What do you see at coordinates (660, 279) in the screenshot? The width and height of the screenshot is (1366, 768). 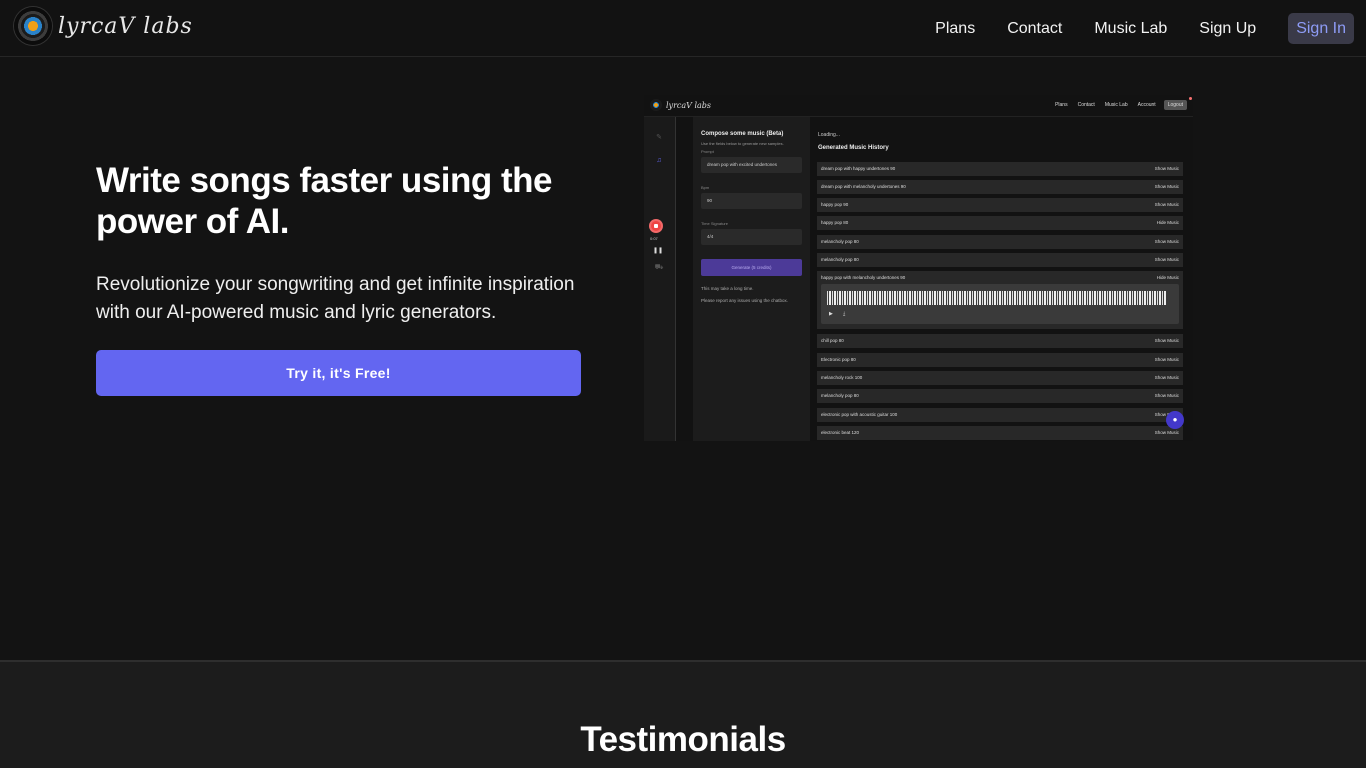 I see `screenshot-sidebar: ✎ ♫ 0:07 ❚❚ ⛟` at bounding box center [660, 279].